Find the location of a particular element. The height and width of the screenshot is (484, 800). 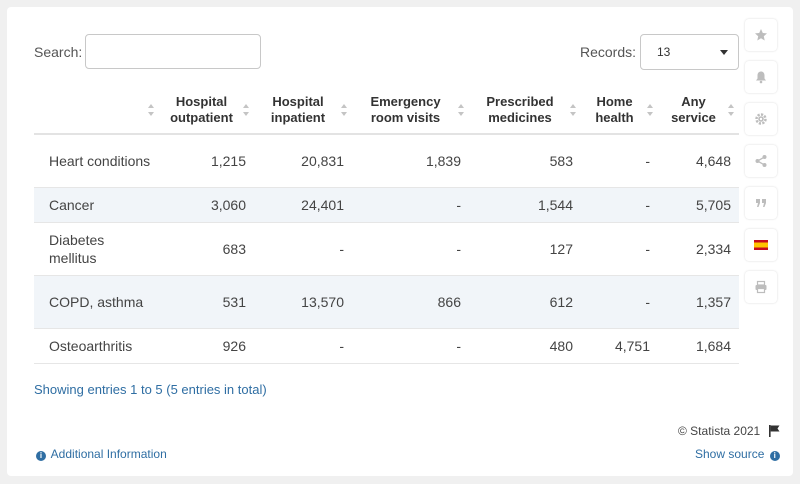

cell-value: 531 is located at coordinates (206, 302).